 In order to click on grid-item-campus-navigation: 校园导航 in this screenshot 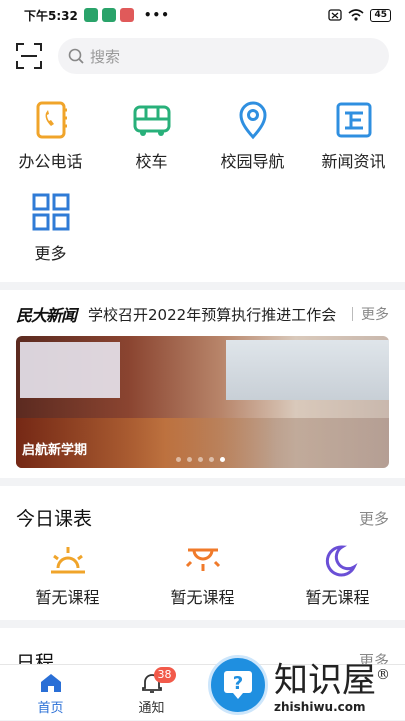, I will do `click(252, 136)`.